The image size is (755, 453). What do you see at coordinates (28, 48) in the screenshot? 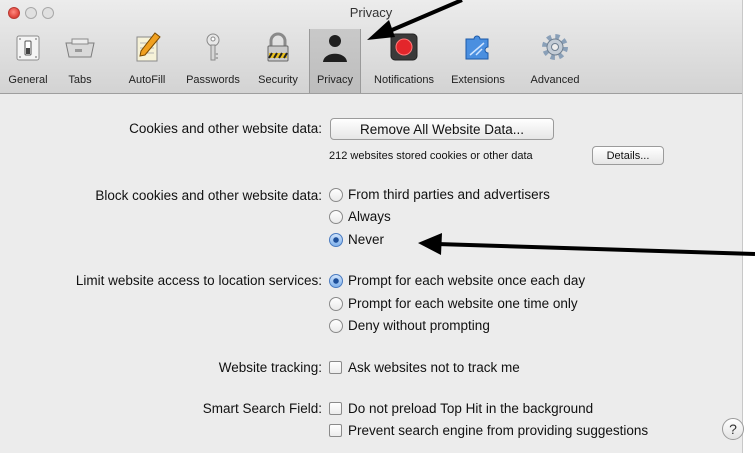
I see `general-switch-icon` at bounding box center [28, 48].